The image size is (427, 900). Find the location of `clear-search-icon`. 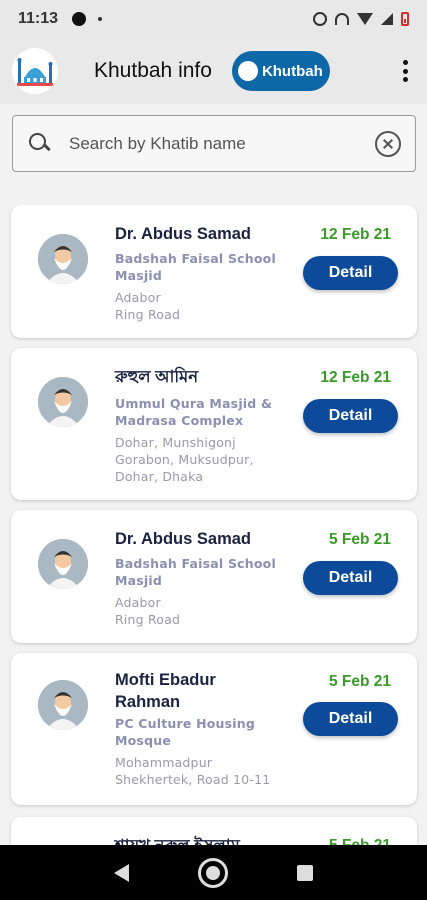

clear-search-icon is located at coordinates (388, 143).